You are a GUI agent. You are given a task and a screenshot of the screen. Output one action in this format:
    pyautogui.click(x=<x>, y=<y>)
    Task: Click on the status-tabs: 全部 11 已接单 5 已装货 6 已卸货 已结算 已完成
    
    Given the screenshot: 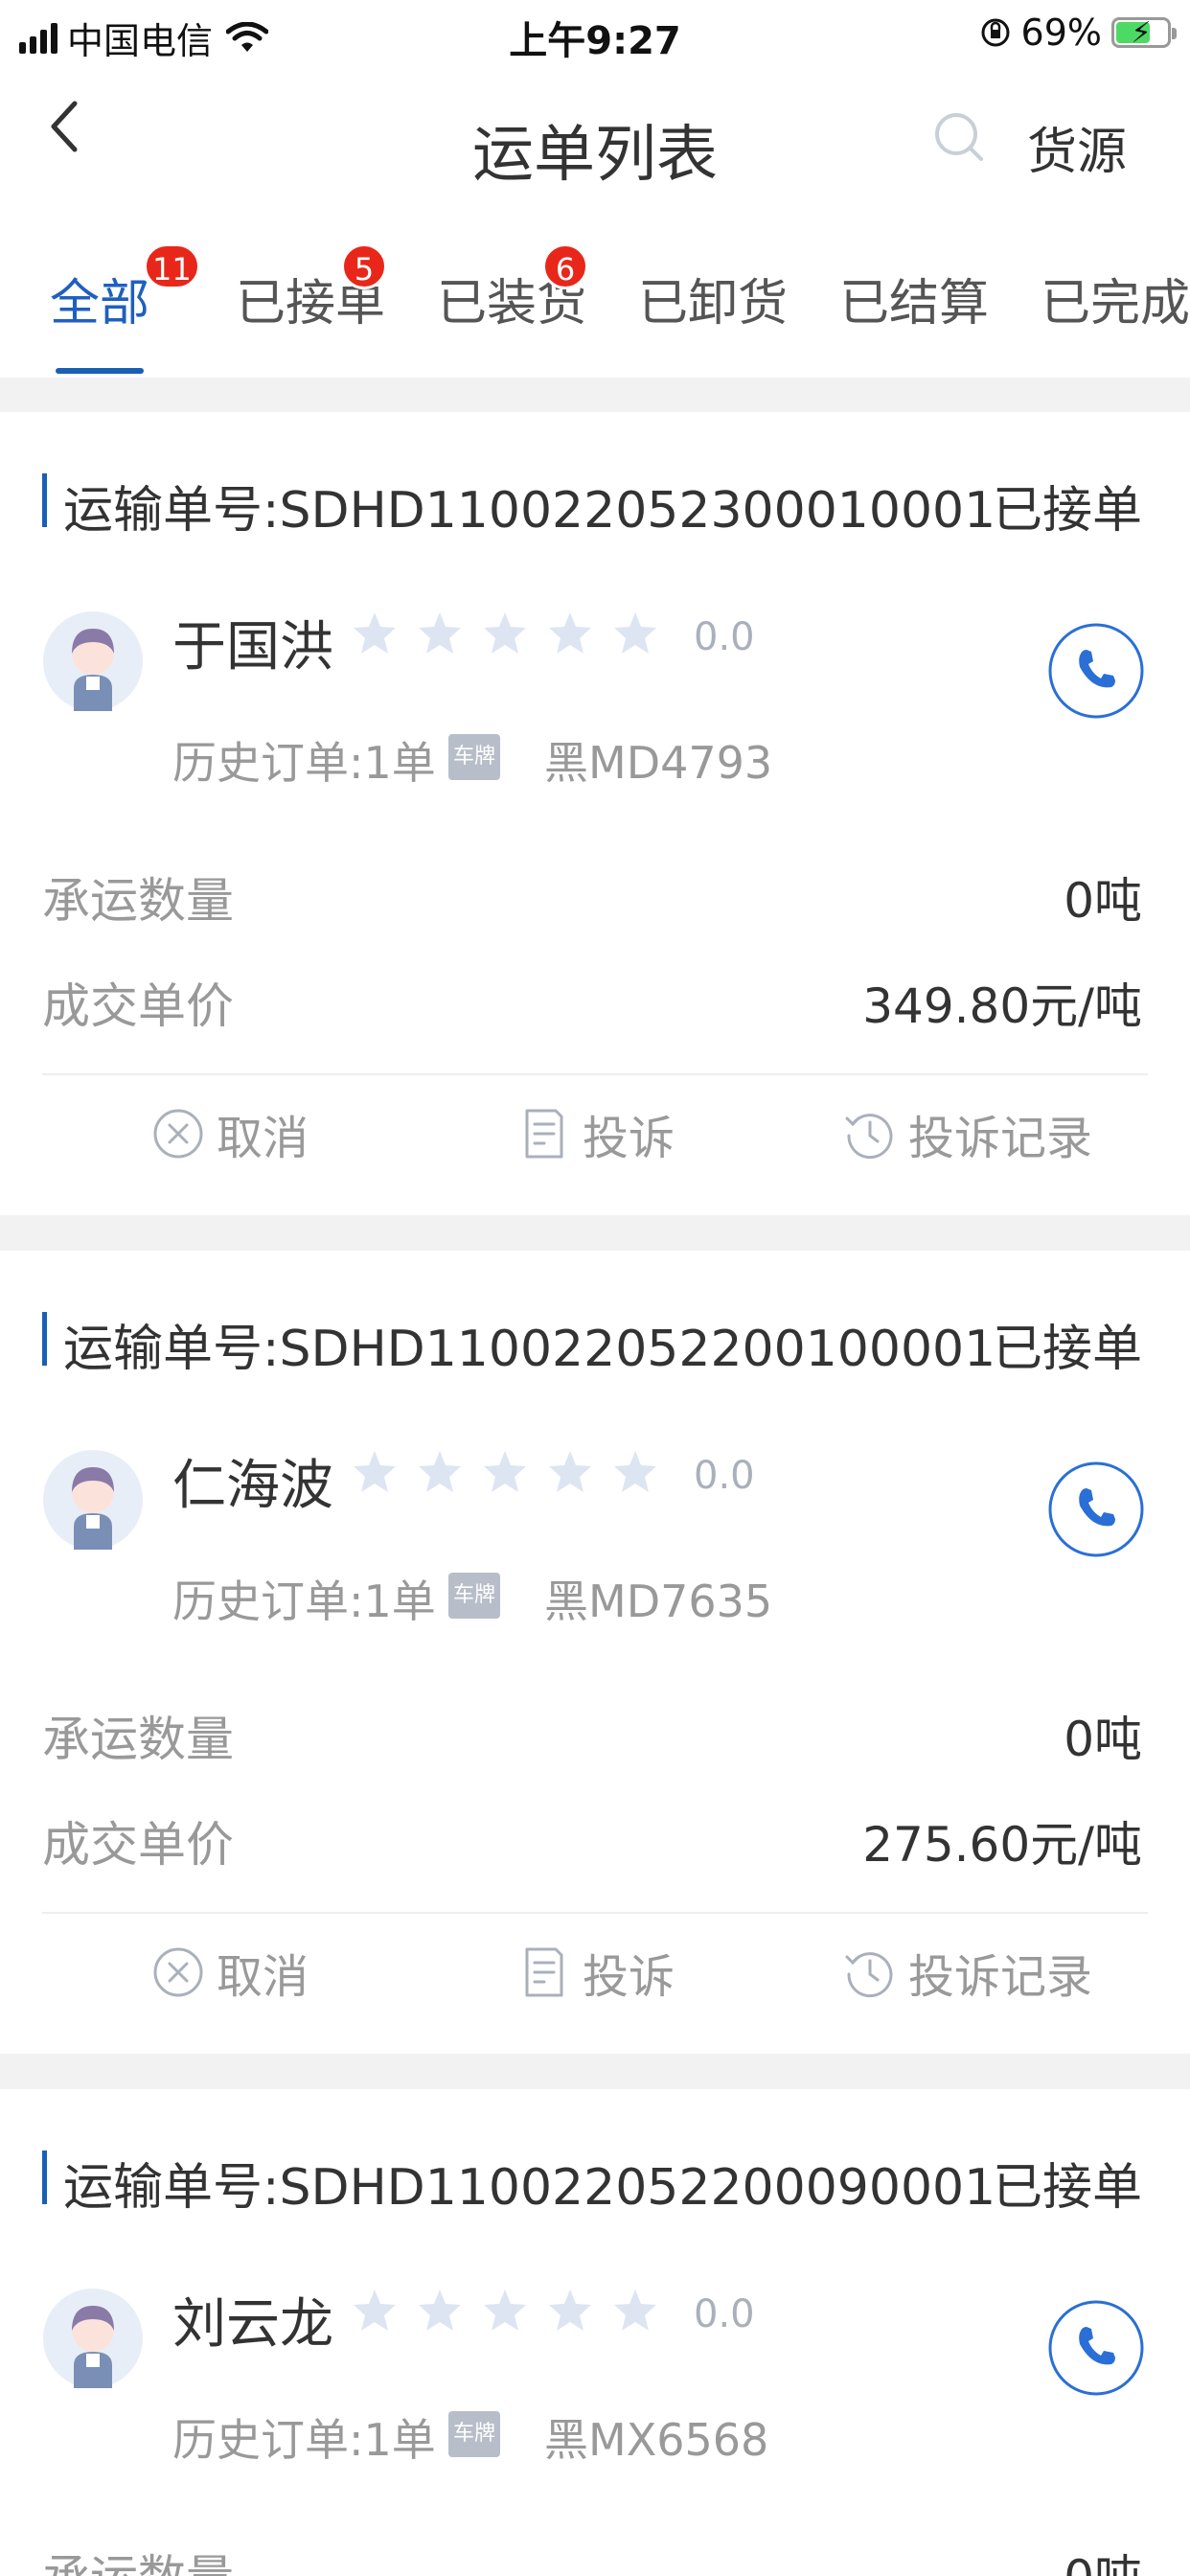 What is the action you would take?
    pyautogui.click(x=595, y=301)
    